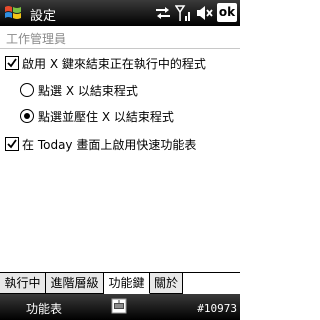  I want to click on tap-hold-x-radio, so click(27, 116).